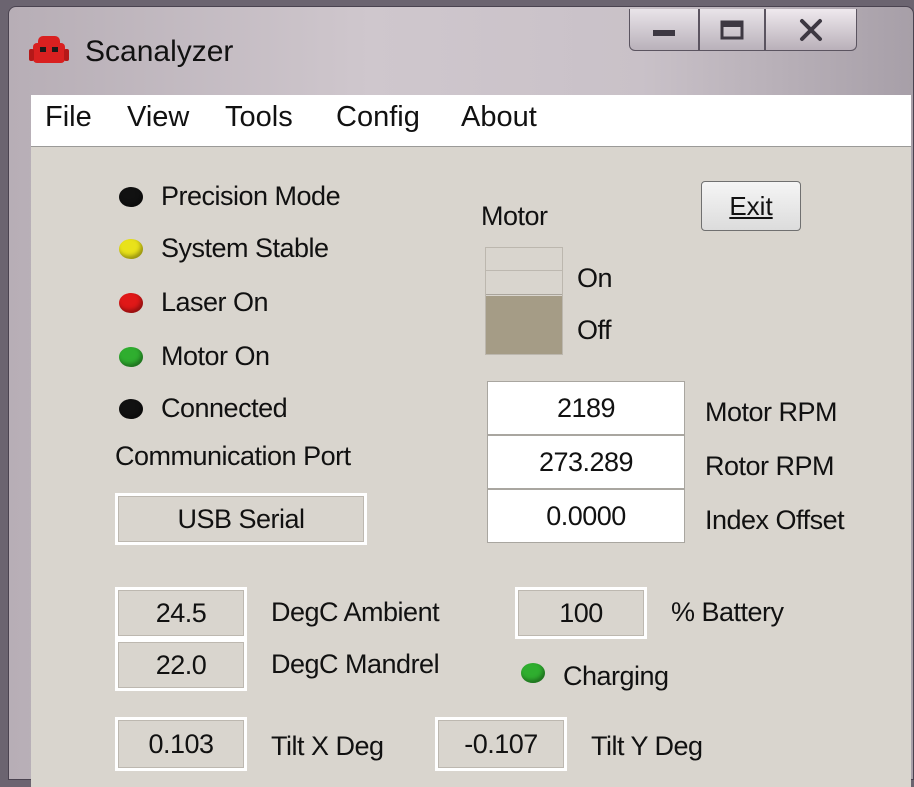  I want to click on communication-port-label: Communication Port, so click(233, 456).